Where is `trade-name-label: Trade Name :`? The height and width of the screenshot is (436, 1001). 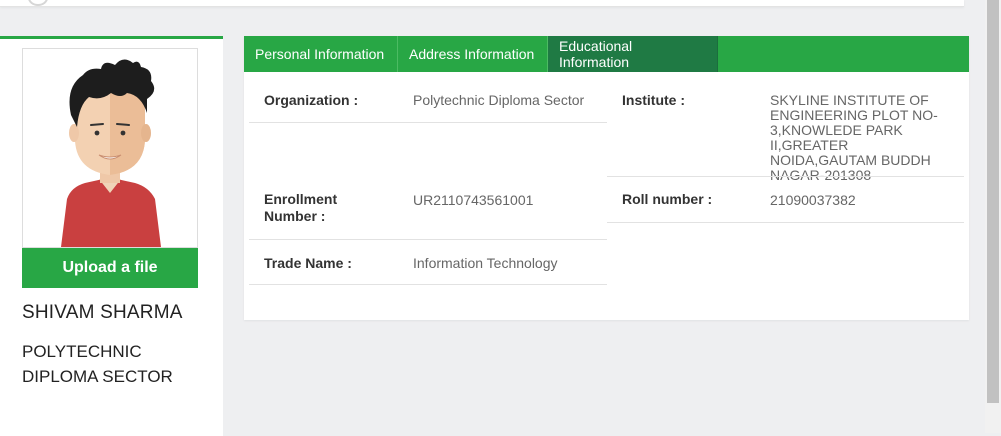
trade-name-label: Trade Name : is located at coordinates (308, 263).